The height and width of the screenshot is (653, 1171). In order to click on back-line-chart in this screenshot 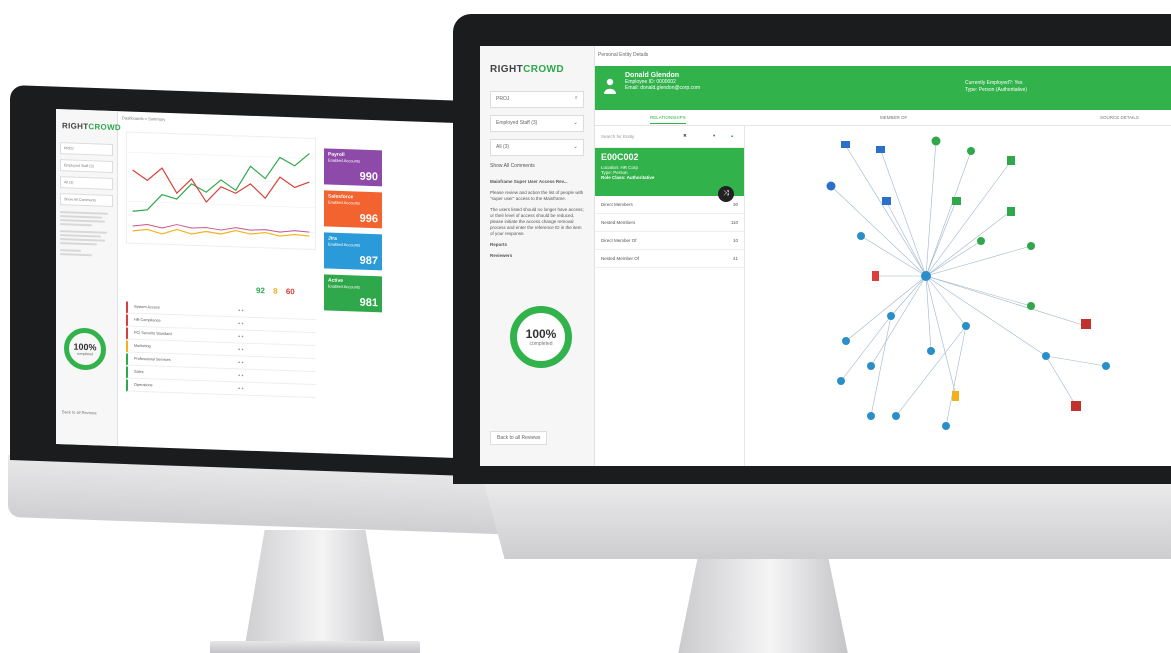, I will do `click(221, 191)`.